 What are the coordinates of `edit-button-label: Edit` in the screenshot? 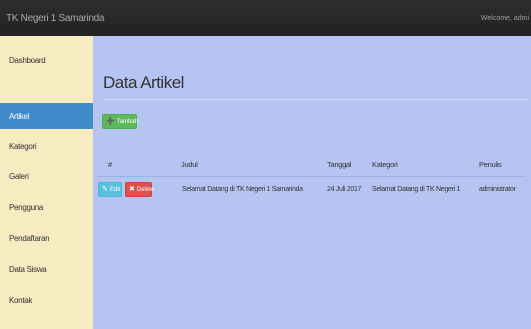 It's located at (115, 189).